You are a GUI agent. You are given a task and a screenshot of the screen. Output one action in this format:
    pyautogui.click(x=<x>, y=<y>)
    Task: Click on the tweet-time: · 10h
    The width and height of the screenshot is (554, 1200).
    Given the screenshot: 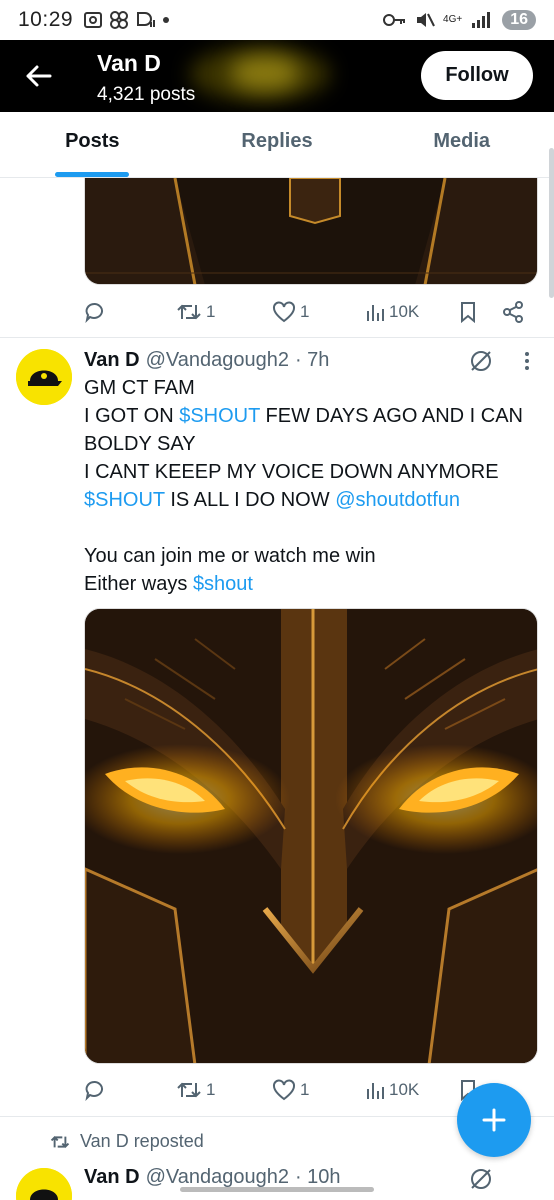 What is the action you would take?
    pyautogui.click(x=318, y=1177)
    